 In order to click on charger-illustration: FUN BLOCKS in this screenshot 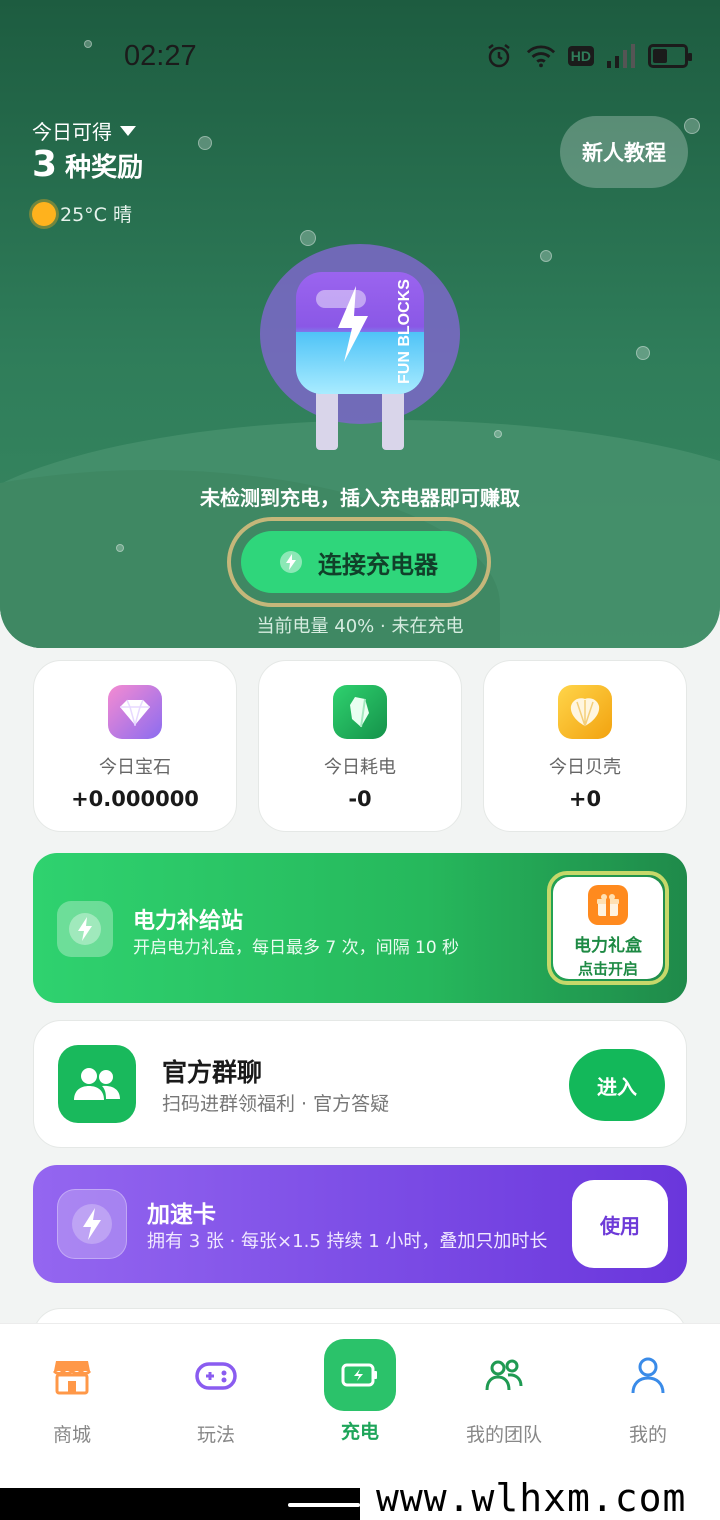, I will do `click(360, 349)`.